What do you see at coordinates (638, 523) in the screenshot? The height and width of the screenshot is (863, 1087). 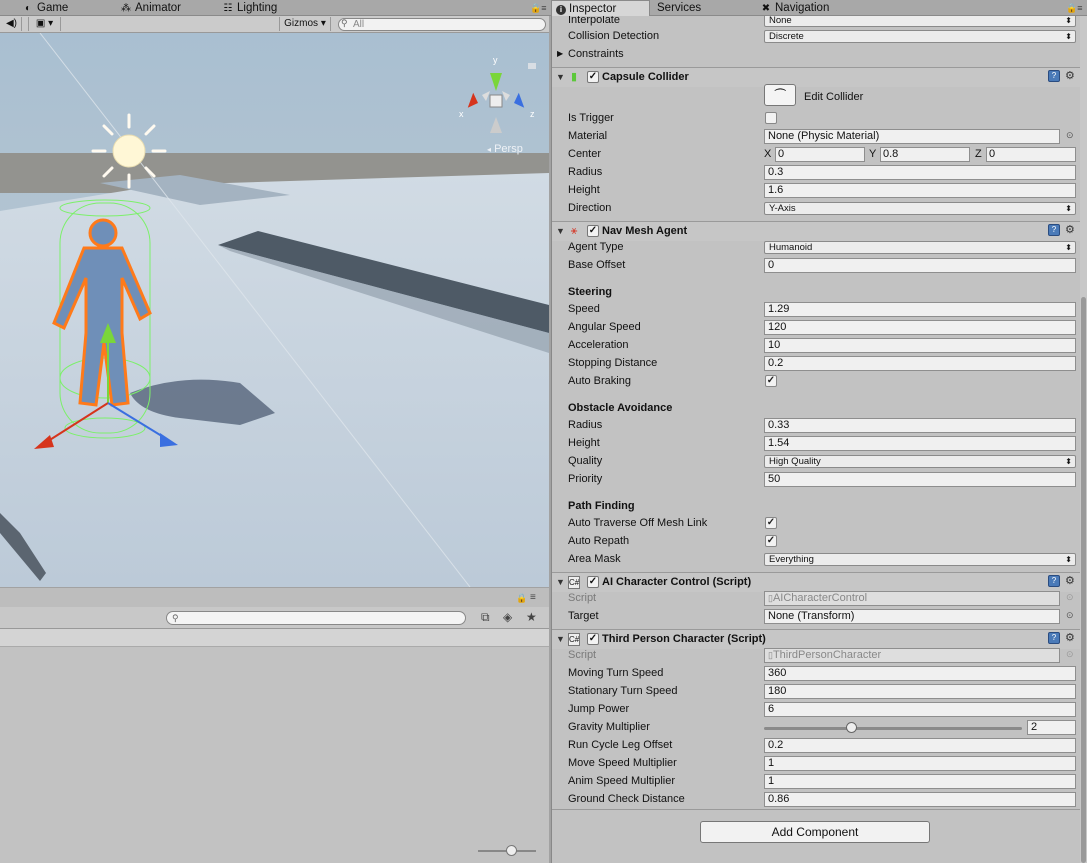 I see `auto-traverse-label: Auto Traverse Off Mesh Link` at bounding box center [638, 523].